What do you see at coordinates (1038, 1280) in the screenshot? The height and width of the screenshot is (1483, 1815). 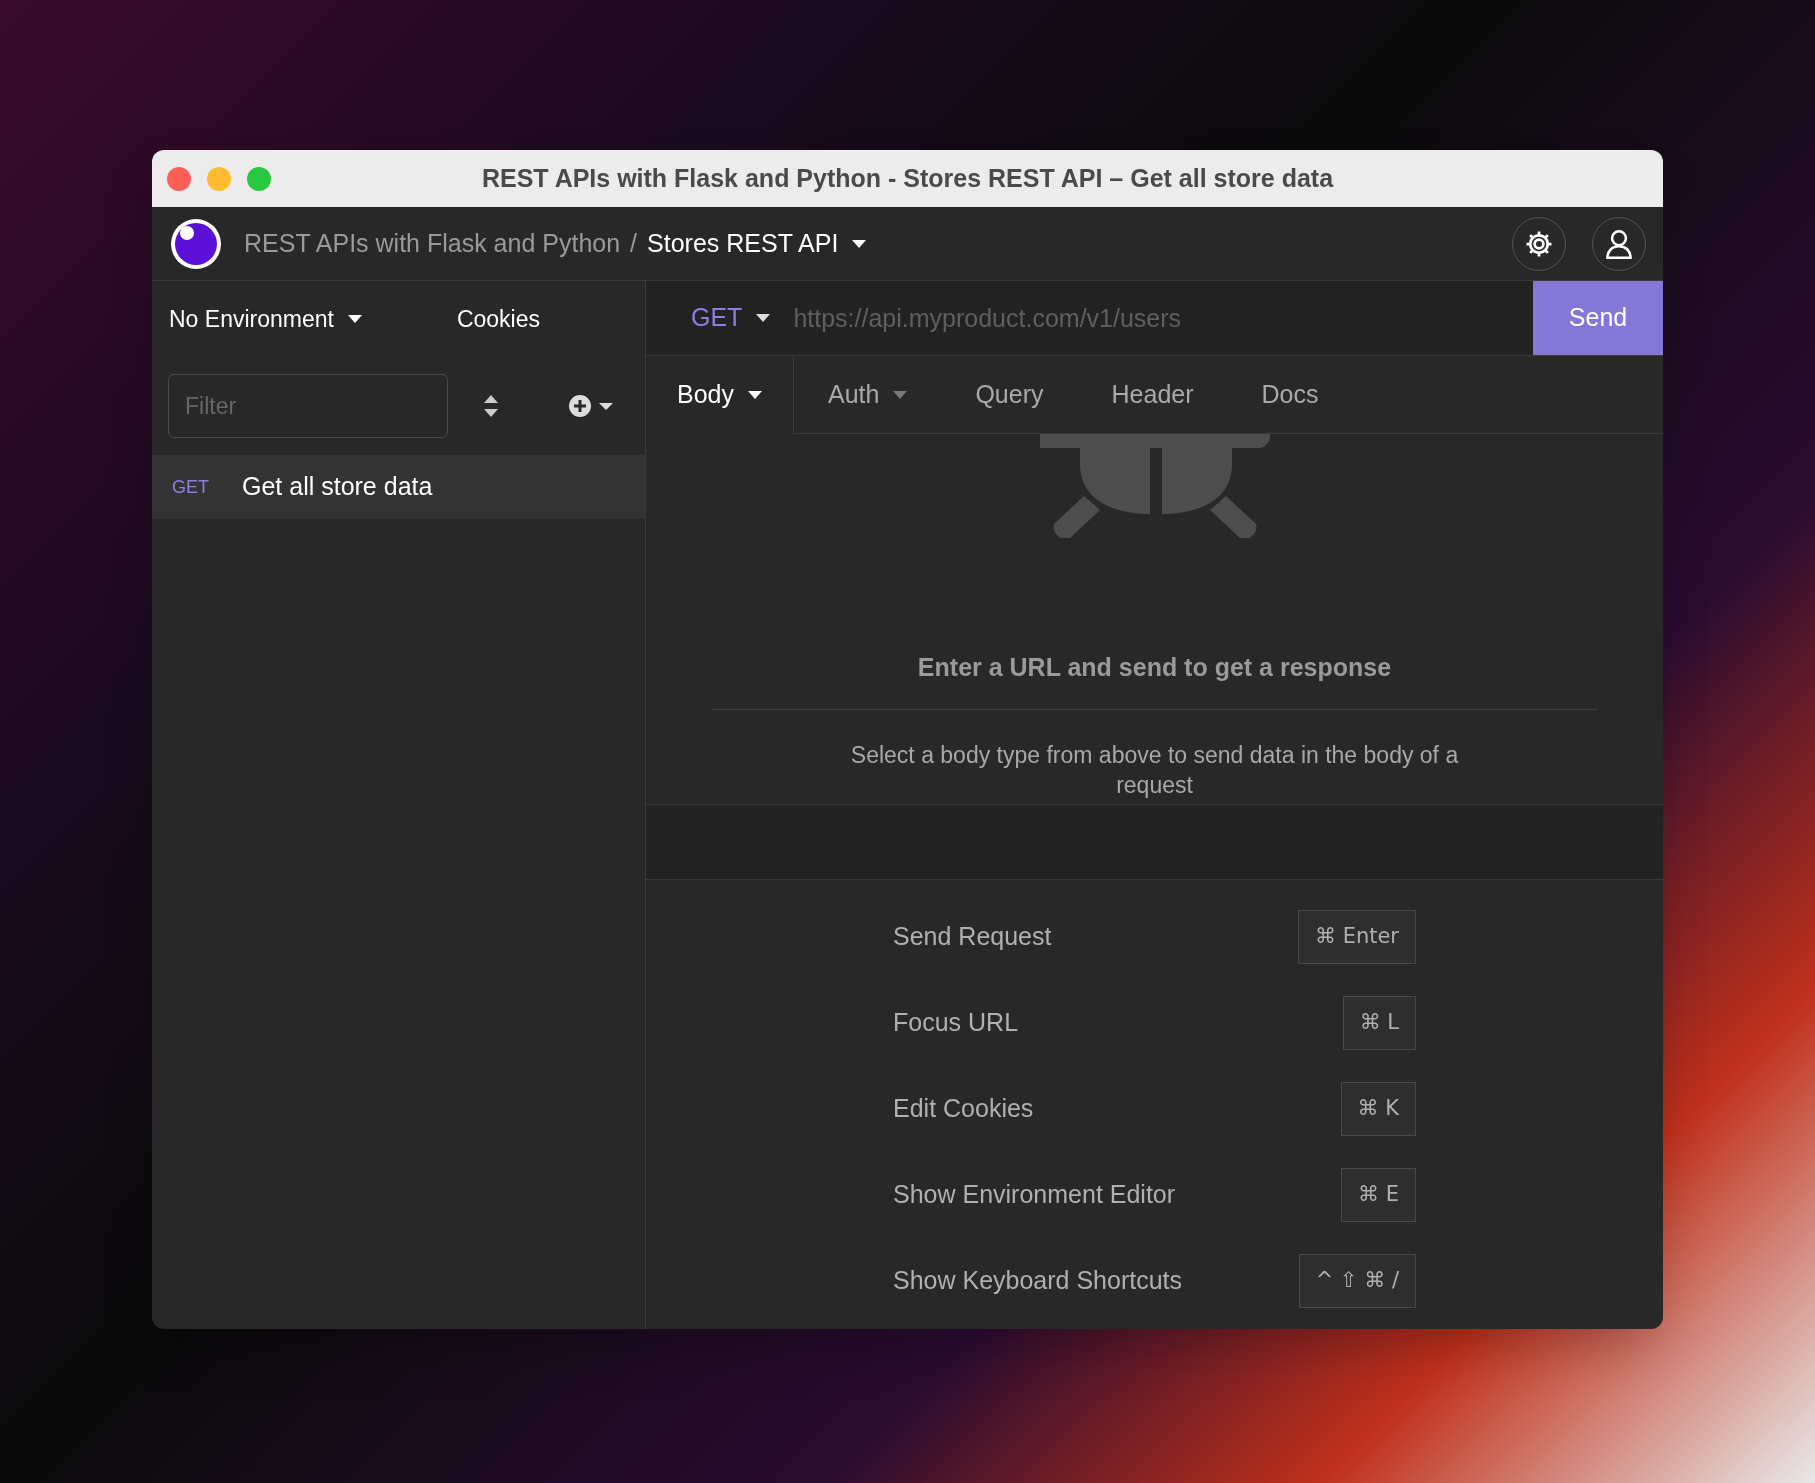 I see `shortcut-label: Show Keyboard Shortcuts` at bounding box center [1038, 1280].